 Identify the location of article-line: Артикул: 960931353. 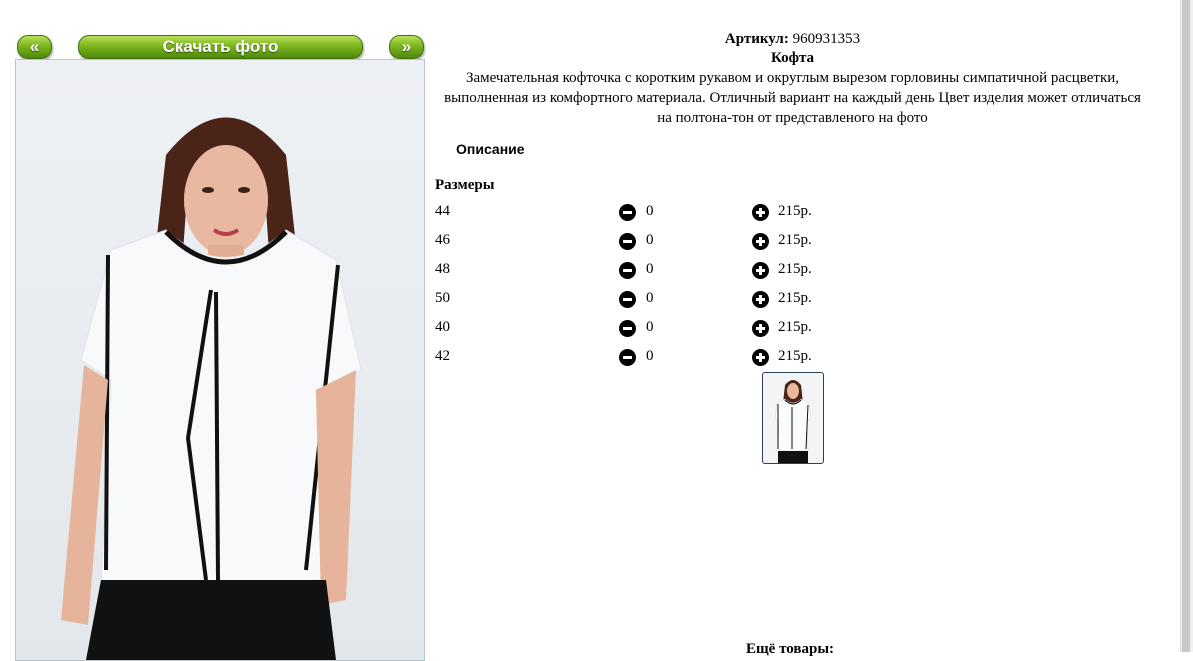
(792, 39).